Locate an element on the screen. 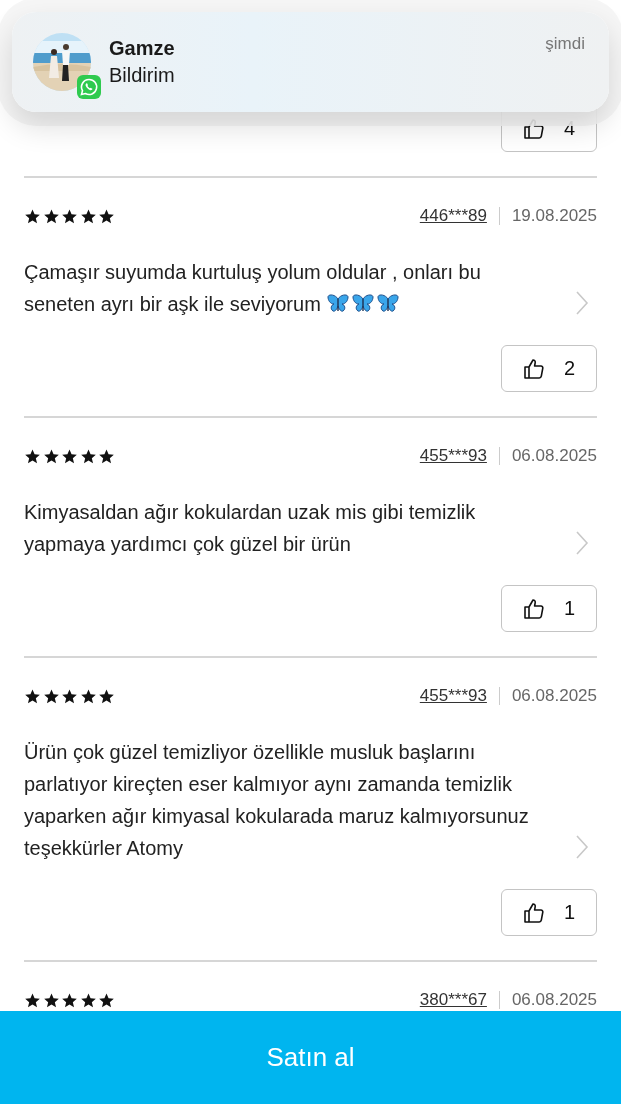 The height and width of the screenshot is (1104, 621). like-button: 2 is located at coordinates (549, 368).